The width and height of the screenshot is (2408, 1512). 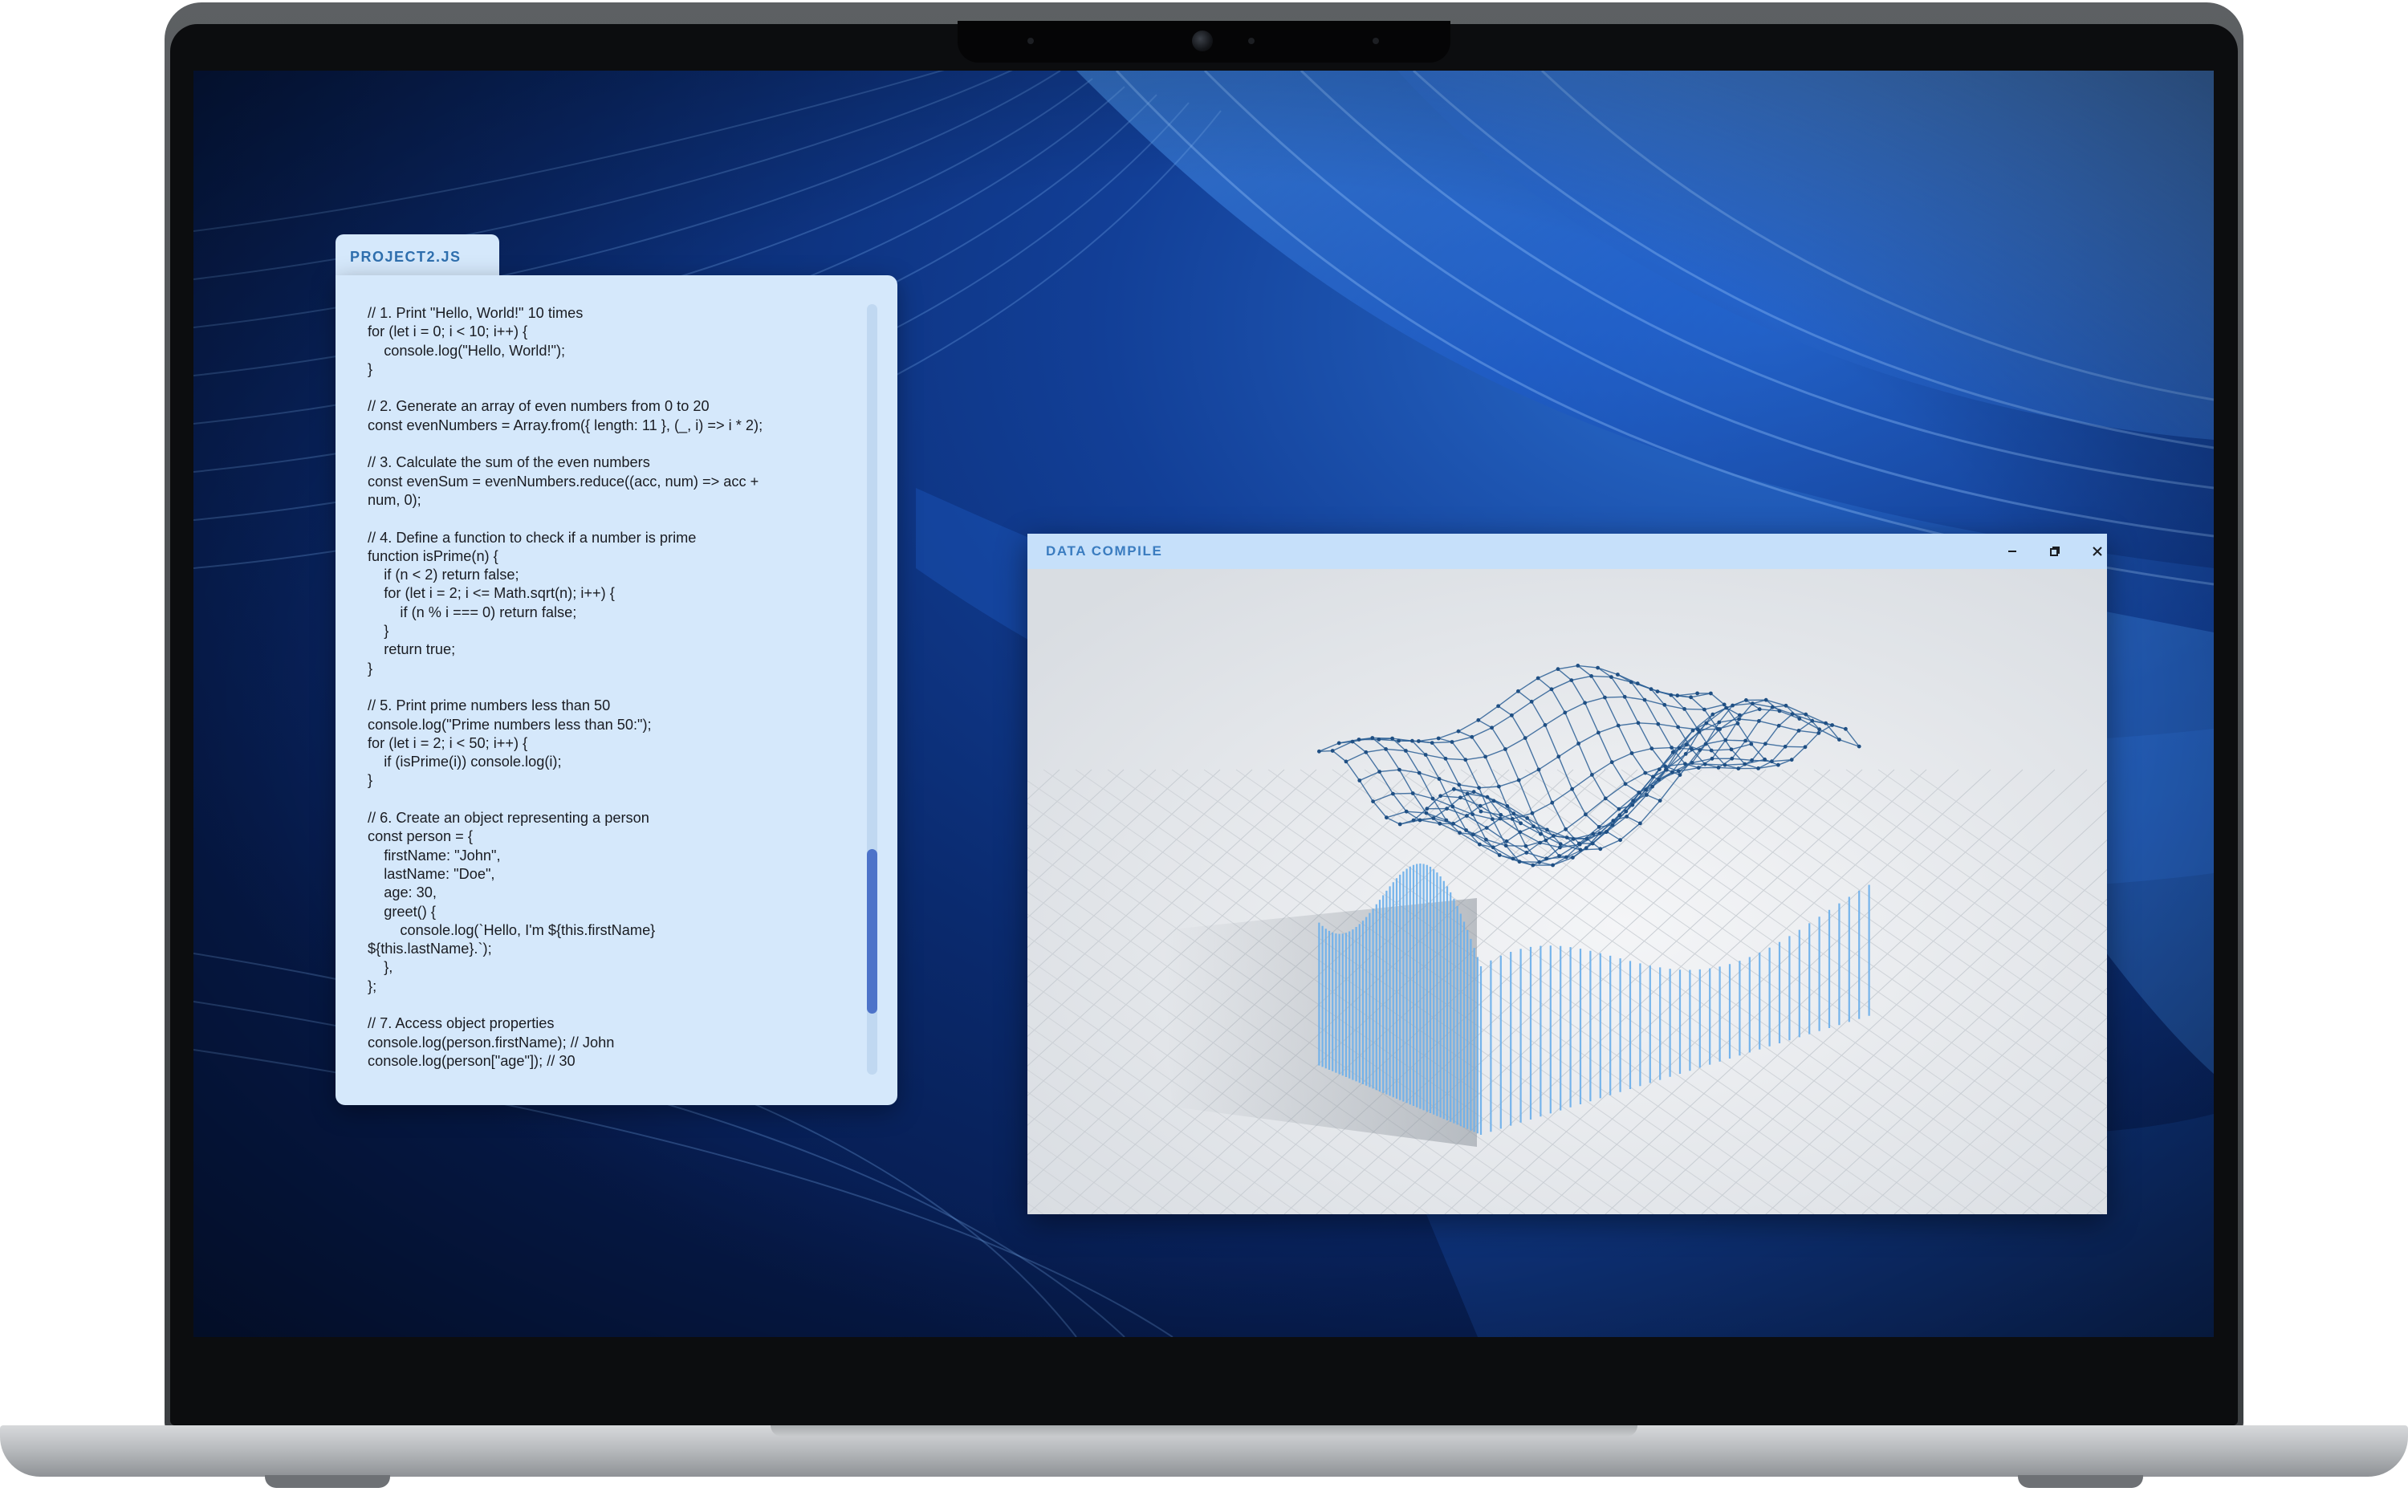 I want to click on close-button, so click(x=2095, y=551).